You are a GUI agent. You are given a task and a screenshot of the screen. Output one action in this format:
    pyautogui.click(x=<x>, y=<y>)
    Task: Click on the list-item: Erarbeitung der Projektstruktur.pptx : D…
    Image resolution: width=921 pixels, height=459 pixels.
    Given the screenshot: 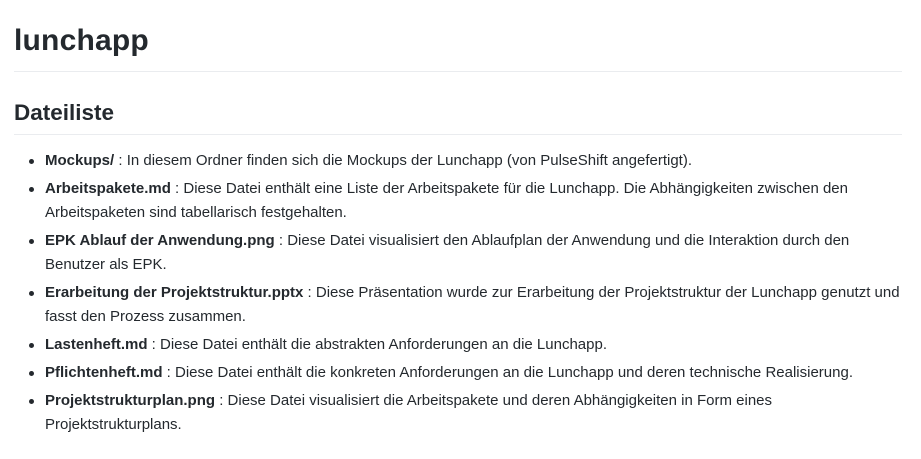 What is the action you would take?
    pyautogui.click(x=465, y=305)
    